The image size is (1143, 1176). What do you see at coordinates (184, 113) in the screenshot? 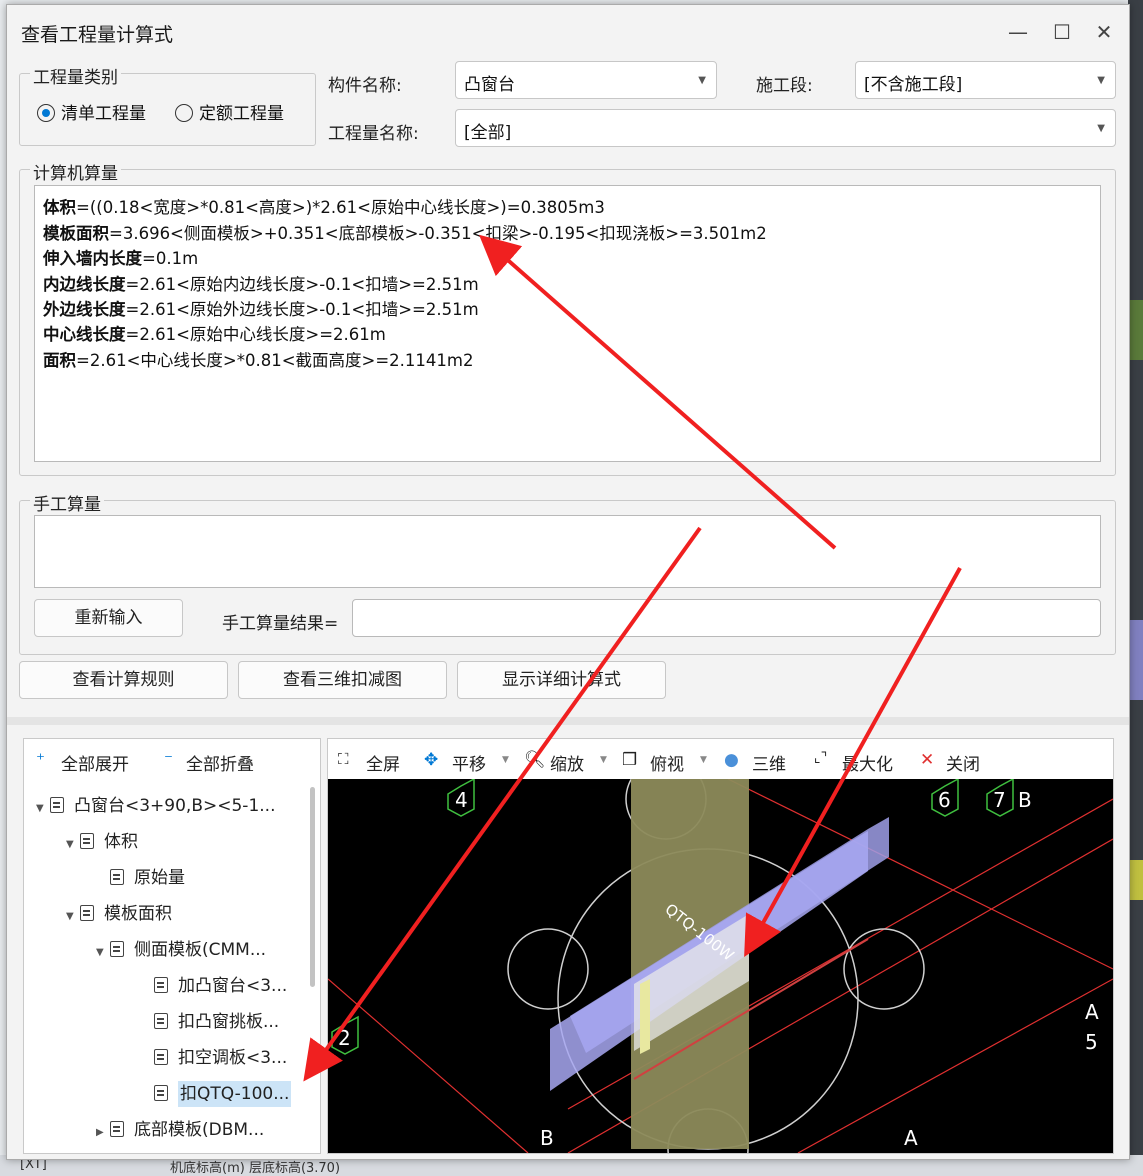
I see `radio-unselected-icon` at bounding box center [184, 113].